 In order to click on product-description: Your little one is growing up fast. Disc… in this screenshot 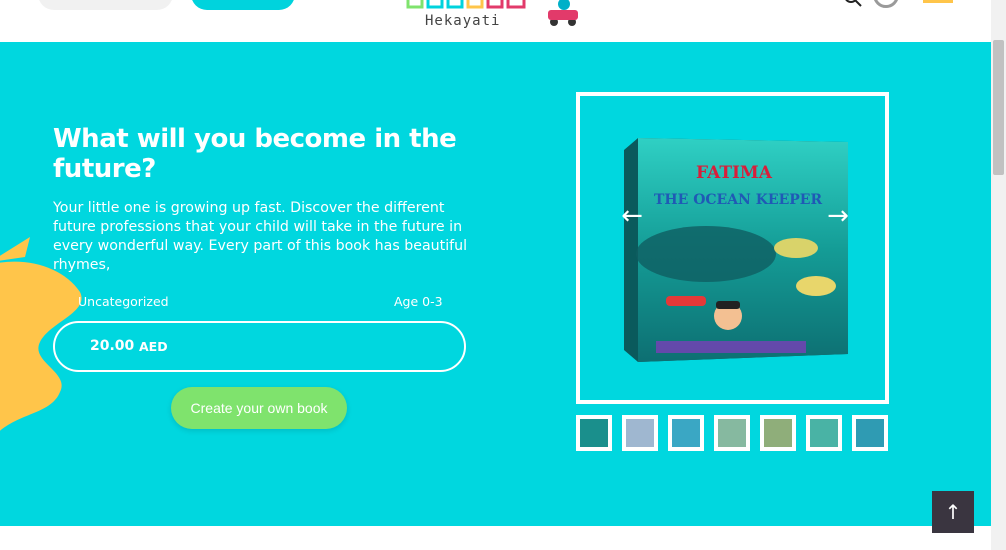, I will do `click(260, 236)`.